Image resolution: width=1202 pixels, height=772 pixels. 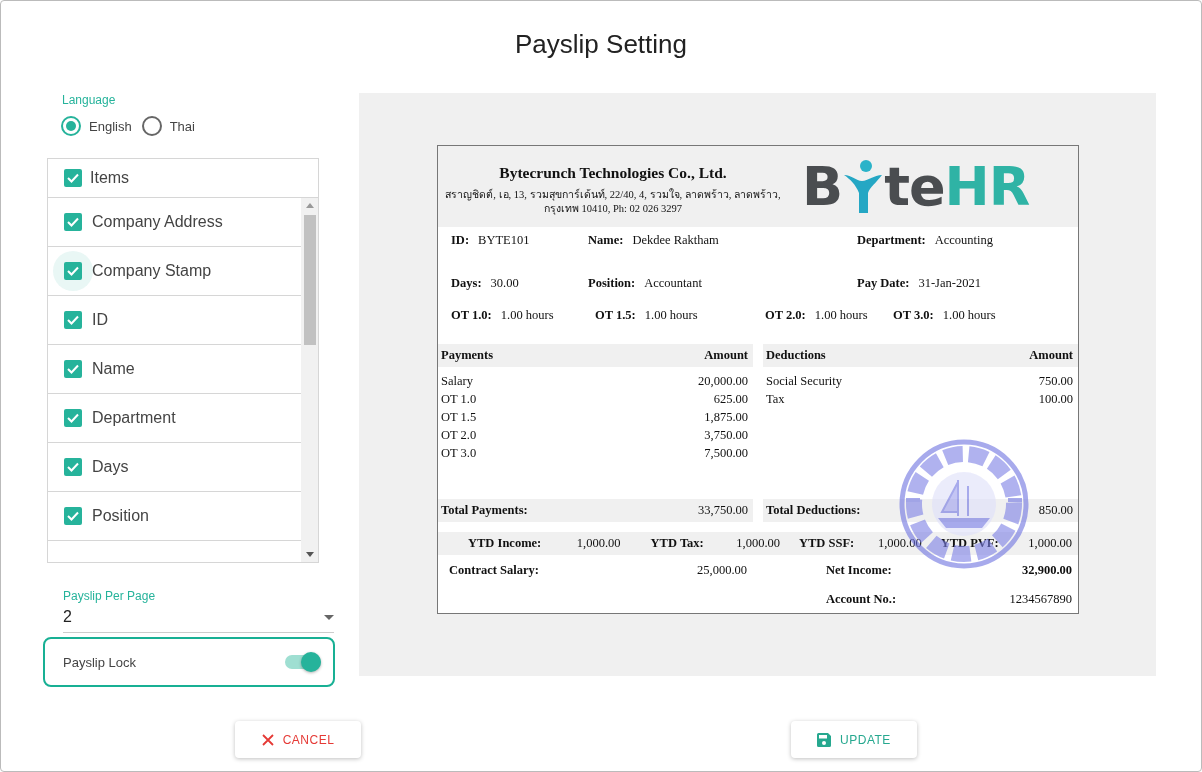 What do you see at coordinates (987, 186) in the screenshot?
I see `logo-text: HR` at bounding box center [987, 186].